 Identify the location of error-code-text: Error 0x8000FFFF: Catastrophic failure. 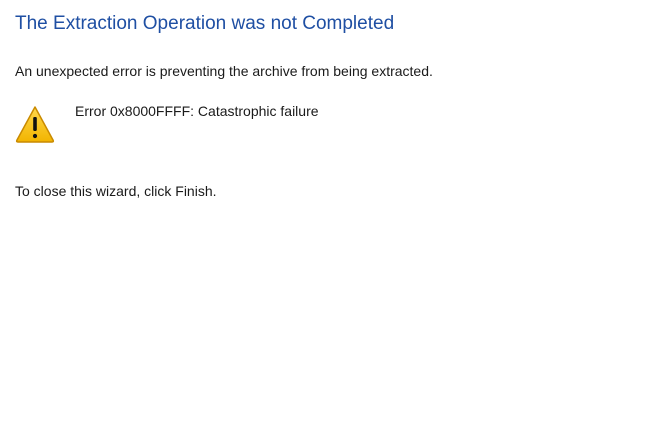
(197, 111).